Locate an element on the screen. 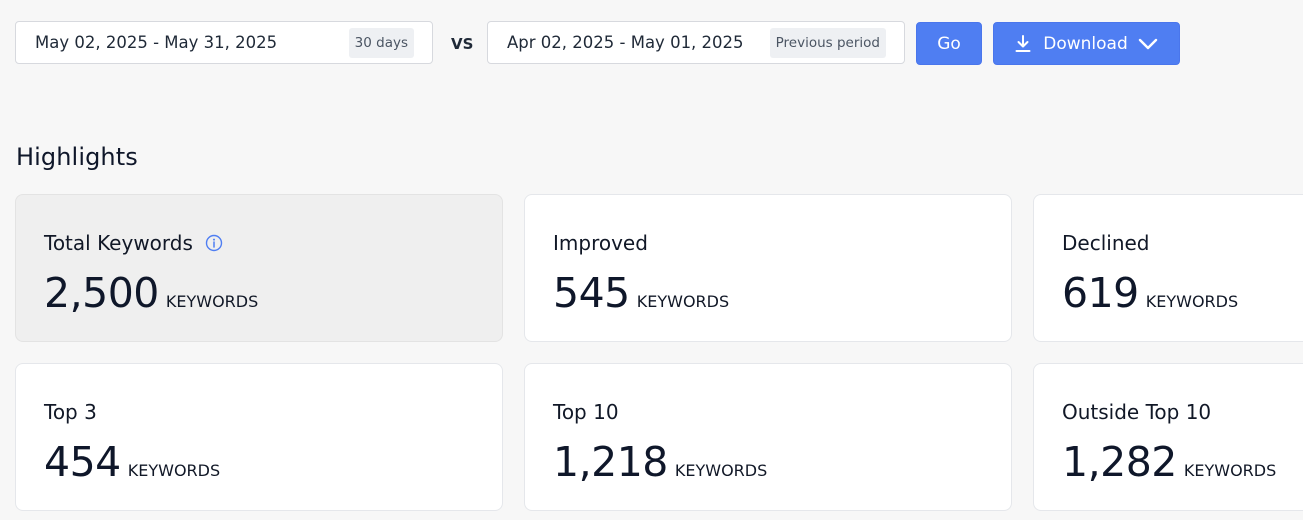  download-button-label: Download is located at coordinates (1085, 43).